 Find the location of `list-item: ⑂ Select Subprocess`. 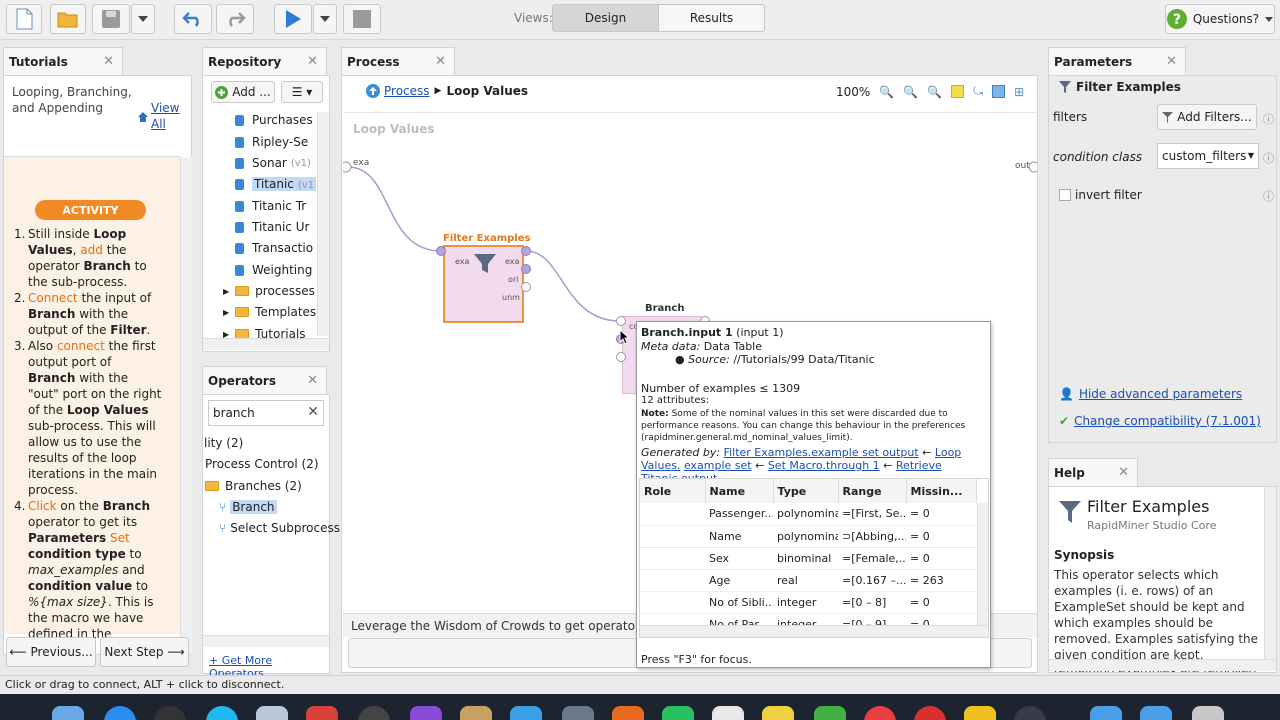

list-item: ⑂ Select Subprocess is located at coordinates (279, 528).